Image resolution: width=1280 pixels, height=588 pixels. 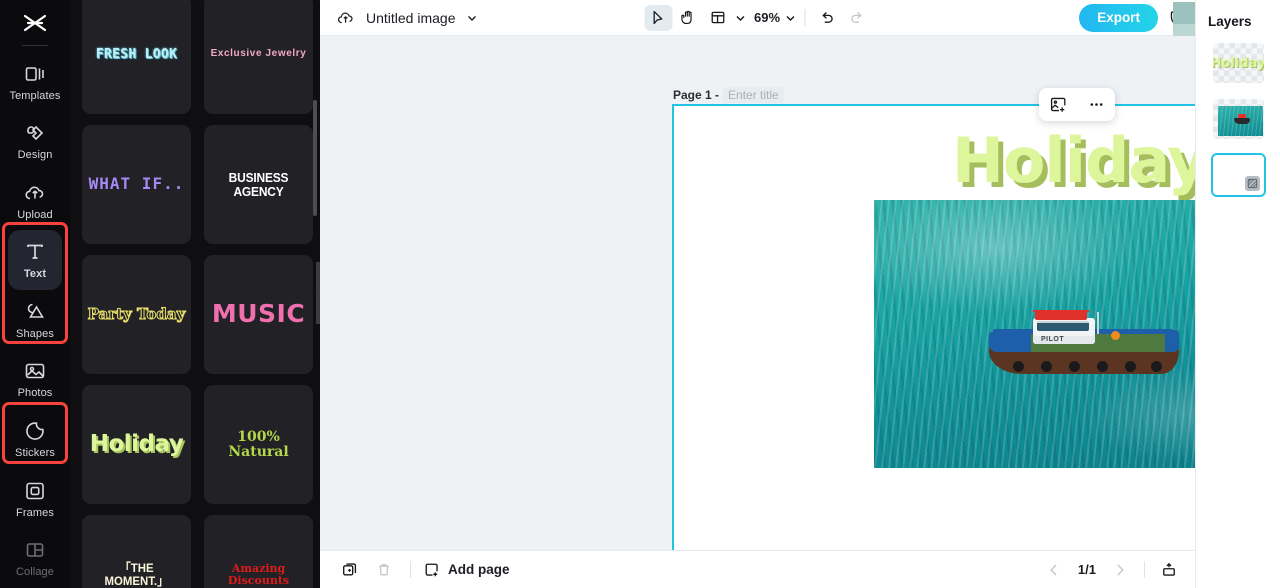 I want to click on page-nav-group: 1/1, so click(x=1111, y=570).